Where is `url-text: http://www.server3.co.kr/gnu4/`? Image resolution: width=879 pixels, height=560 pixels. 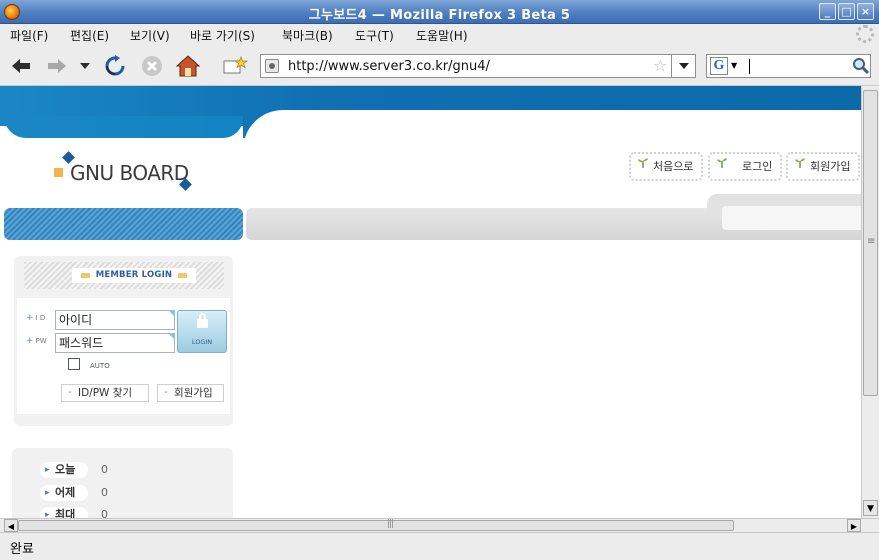
url-text: http://www.server3.co.kr/gnu4/ is located at coordinates (389, 66).